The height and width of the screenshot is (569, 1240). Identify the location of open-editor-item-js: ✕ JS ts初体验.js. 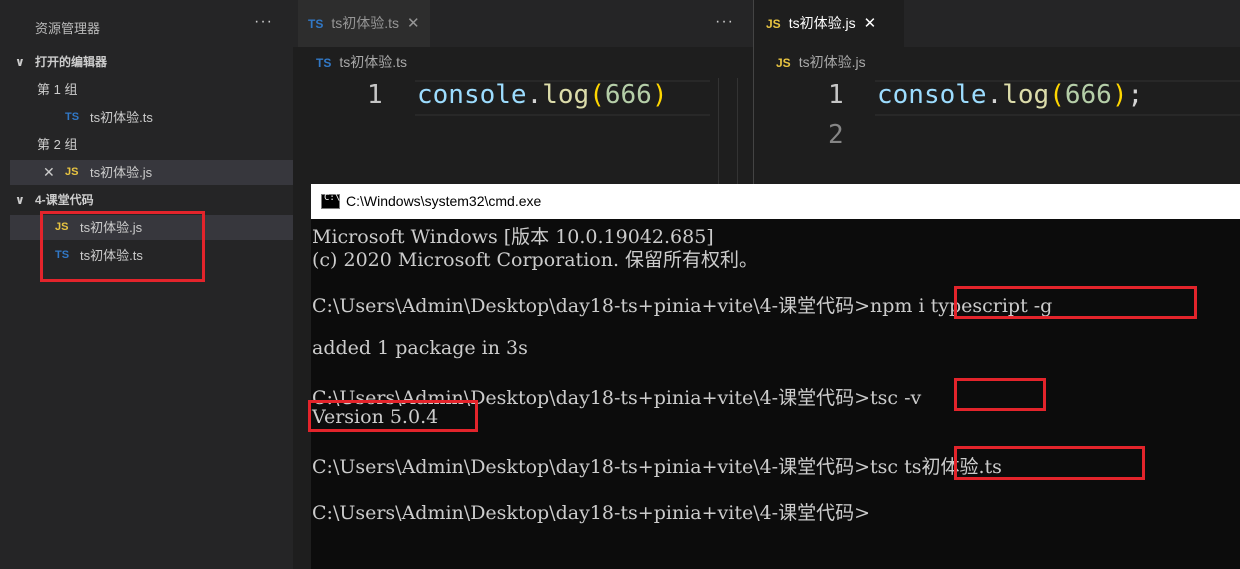
(151, 172).